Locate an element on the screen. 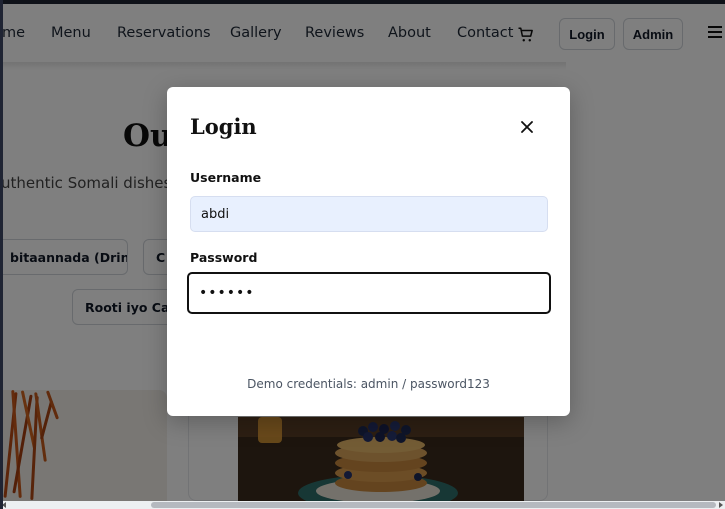 This screenshot has width=725, height=509. window-edge is located at coordinates (1, 254).